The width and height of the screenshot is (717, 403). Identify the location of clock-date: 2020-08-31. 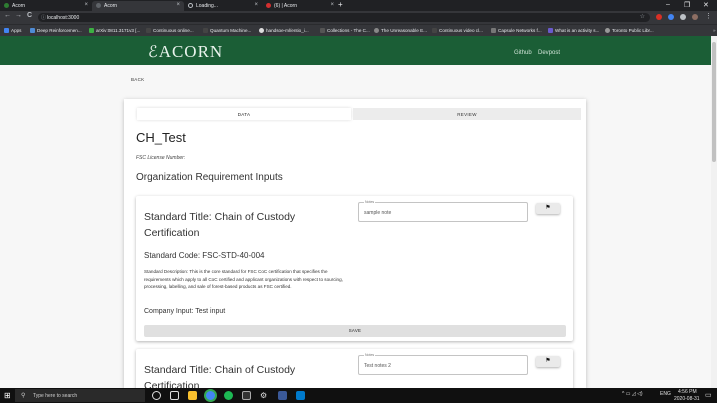
(687, 399).